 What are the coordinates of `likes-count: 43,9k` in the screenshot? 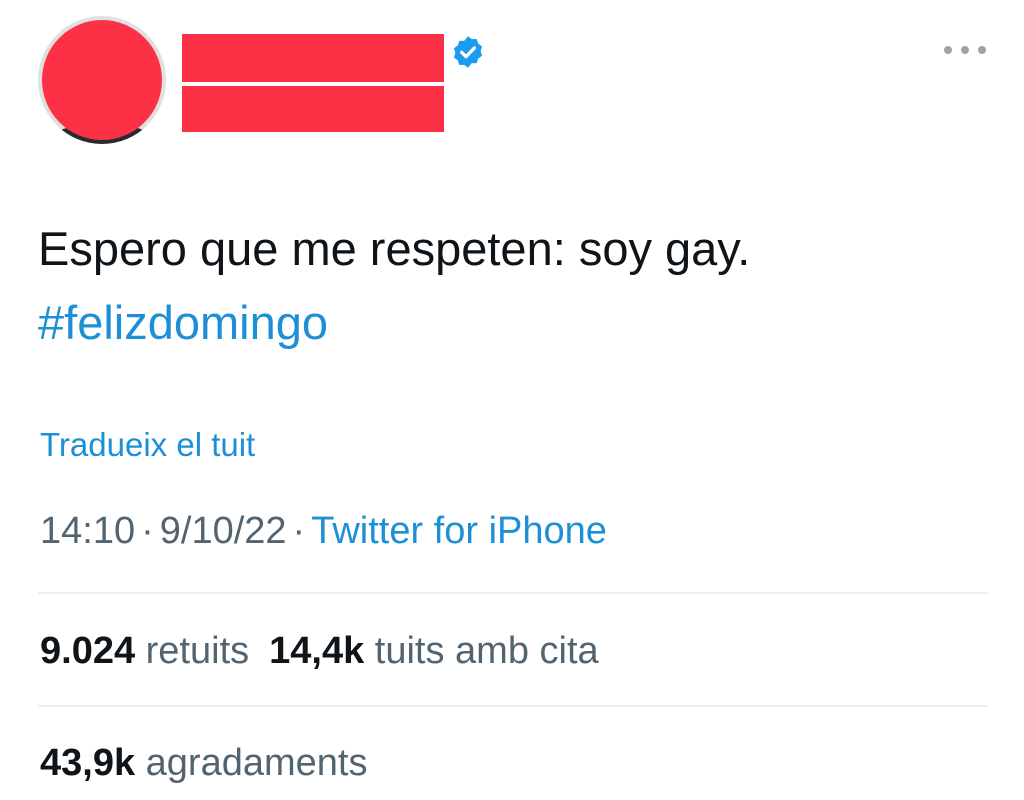 It's located at (88, 763).